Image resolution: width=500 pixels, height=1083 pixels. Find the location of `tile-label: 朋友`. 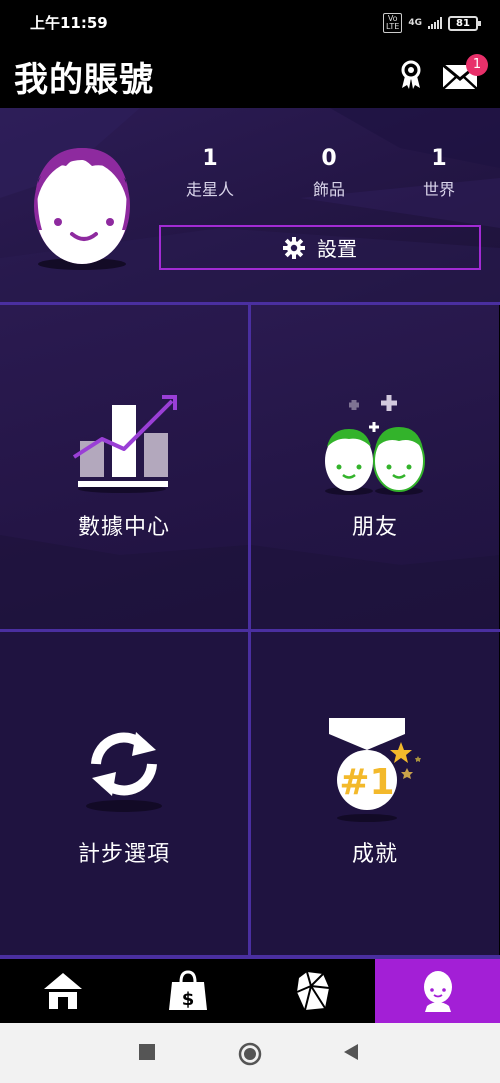

tile-label: 朋友 is located at coordinates (374, 527).